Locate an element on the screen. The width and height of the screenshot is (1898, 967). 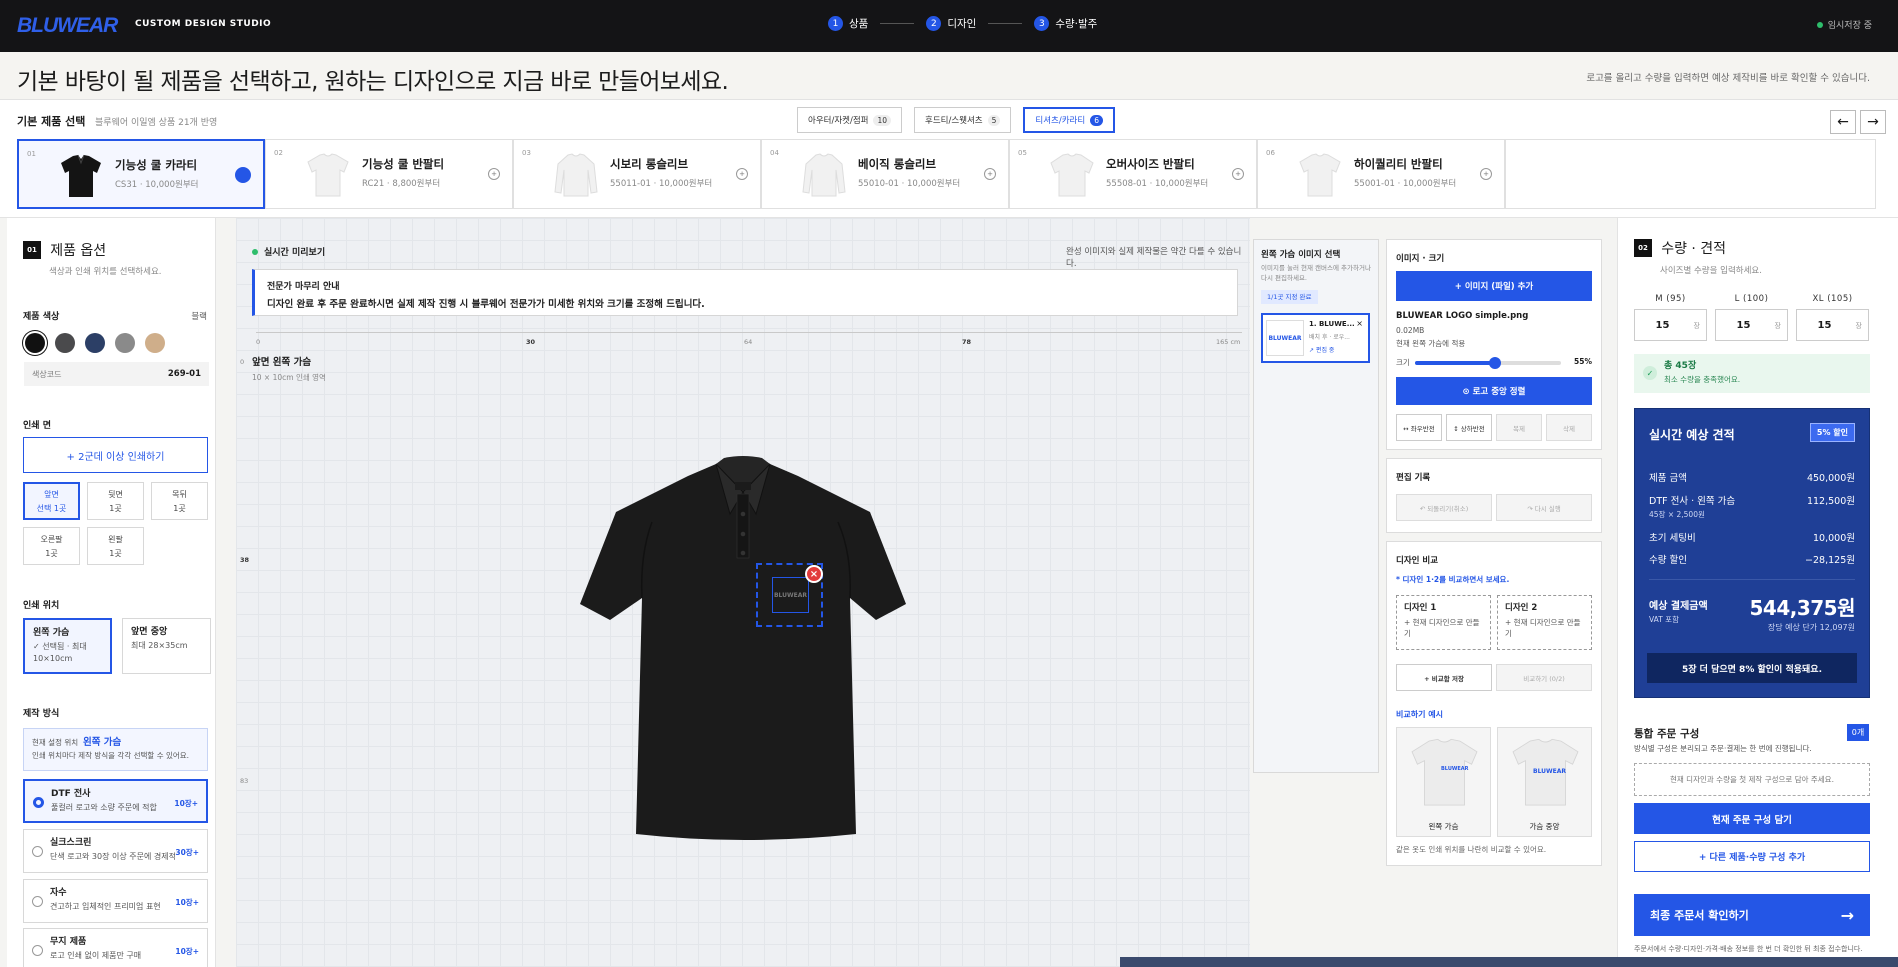
live-preview-label: 실시간 미리보기 is located at coordinates (288, 251).